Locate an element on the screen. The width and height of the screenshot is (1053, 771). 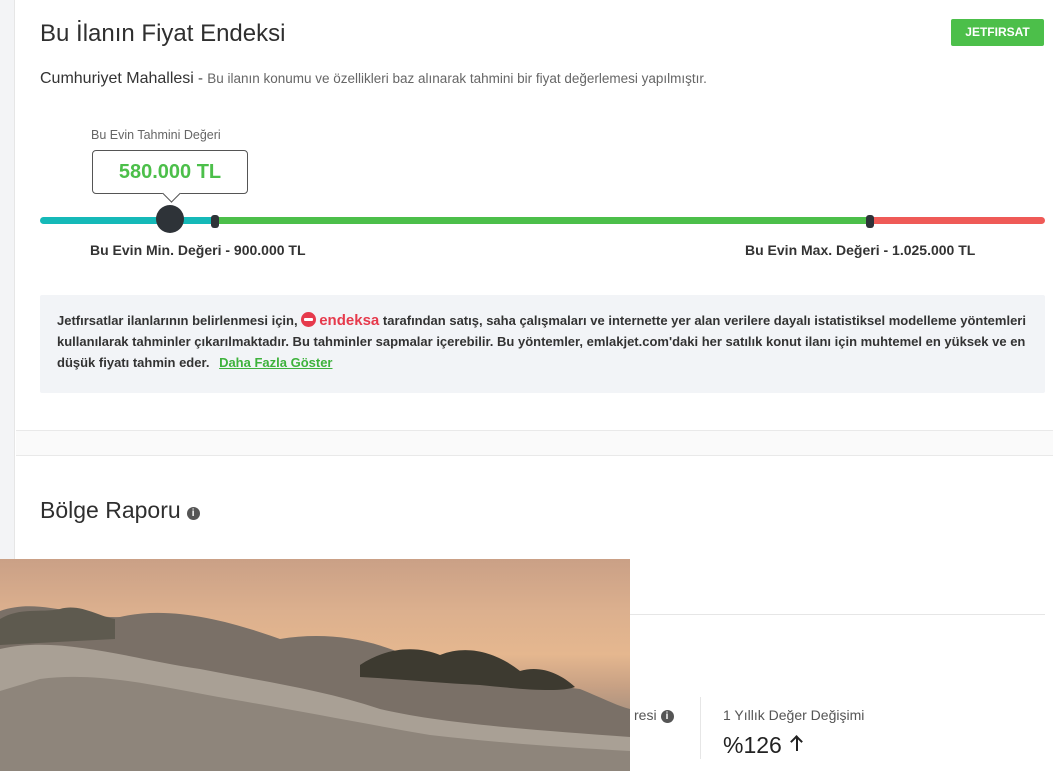
max-value-marker is located at coordinates (870, 221).